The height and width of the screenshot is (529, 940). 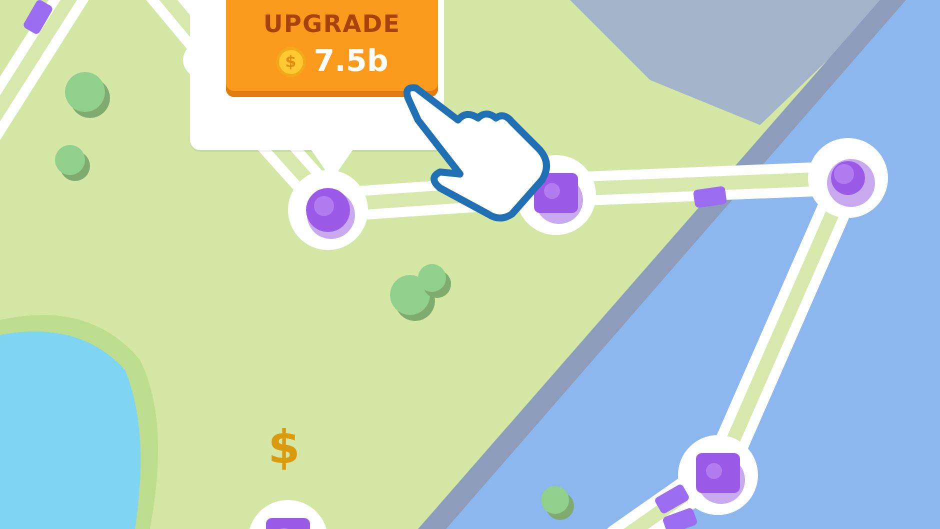 What do you see at coordinates (291, 61) in the screenshot?
I see `coin-icon: $` at bounding box center [291, 61].